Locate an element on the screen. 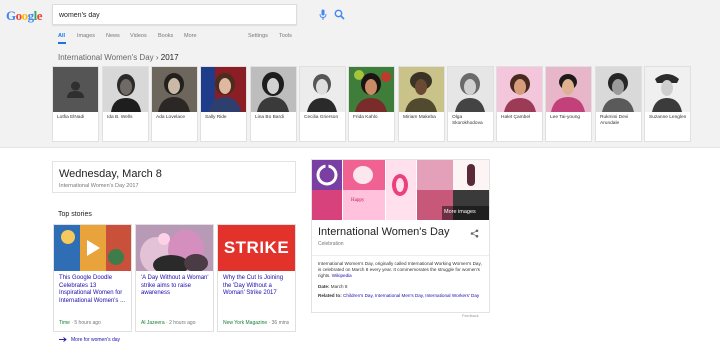  panel-date-label: Date: is located at coordinates (324, 286).